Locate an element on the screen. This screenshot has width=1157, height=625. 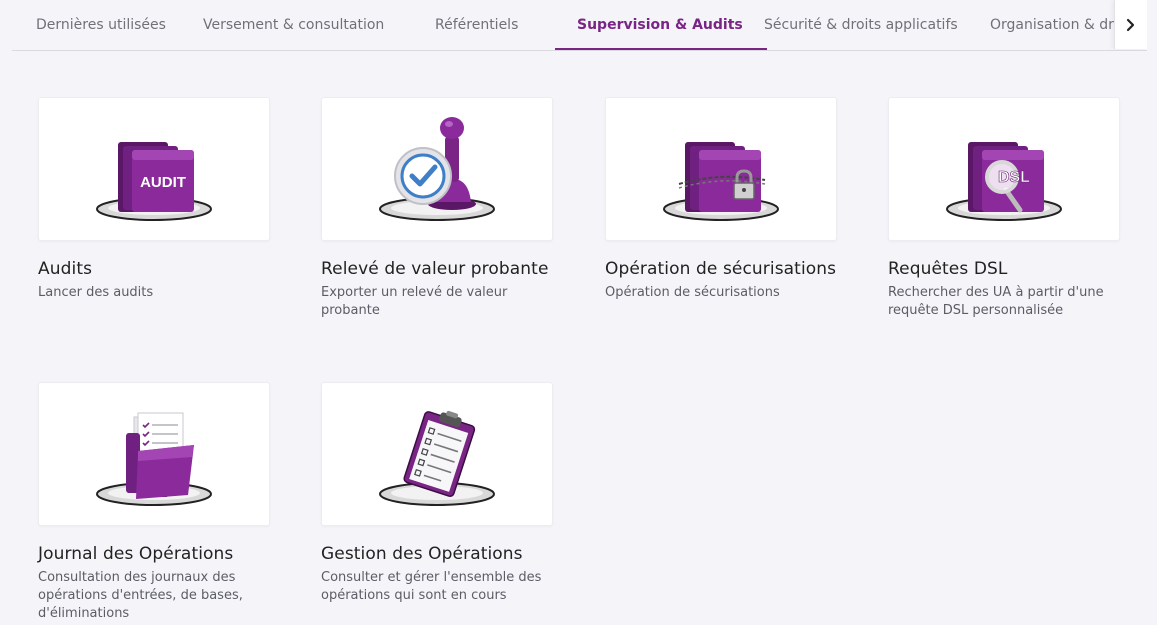
tile-audits-title: Audits is located at coordinates (154, 269).